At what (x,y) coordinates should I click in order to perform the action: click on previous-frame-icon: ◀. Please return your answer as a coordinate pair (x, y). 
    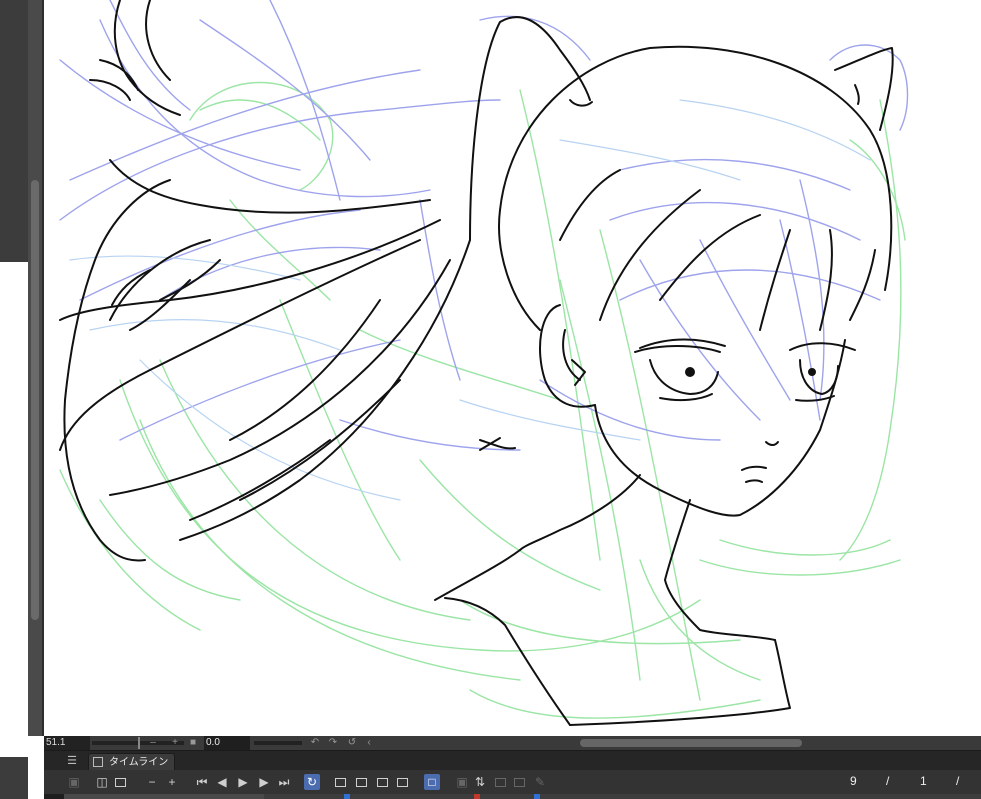
    Looking at the image, I should click on (222, 782).